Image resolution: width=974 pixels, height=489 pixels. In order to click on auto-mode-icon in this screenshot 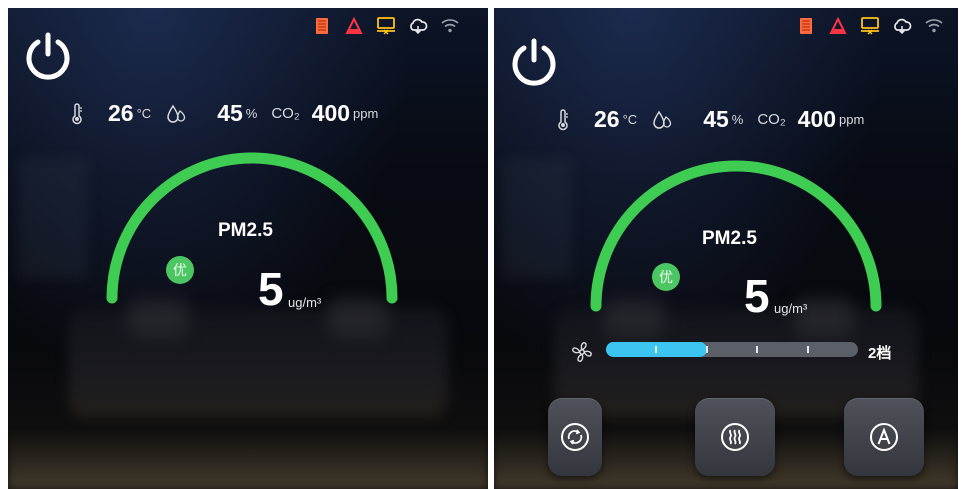, I will do `click(884, 437)`.